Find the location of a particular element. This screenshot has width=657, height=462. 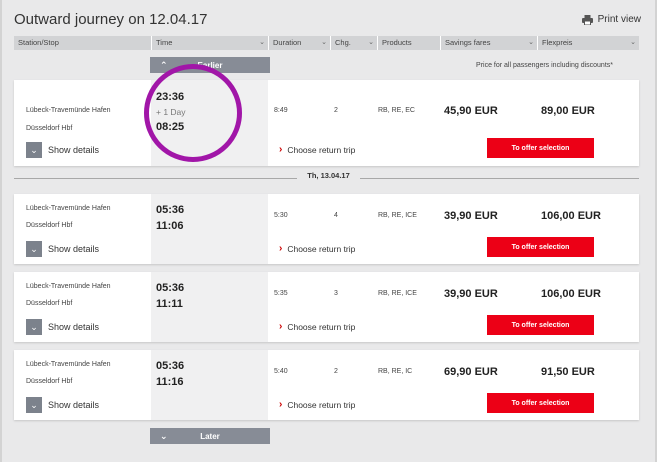

changes: 4 is located at coordinates (336, 215).